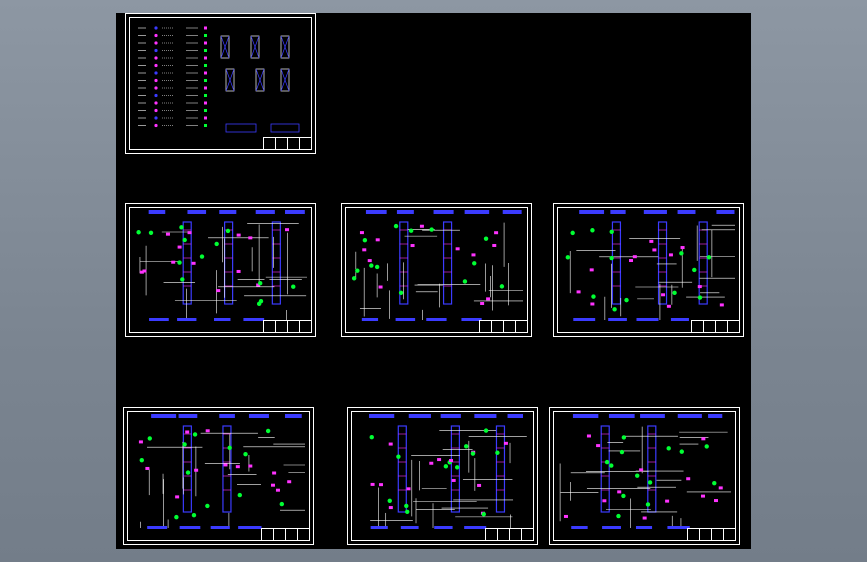 The height and width of the screenshot is (562, 867). I want to click on legend-sheet, so click(220, 83).